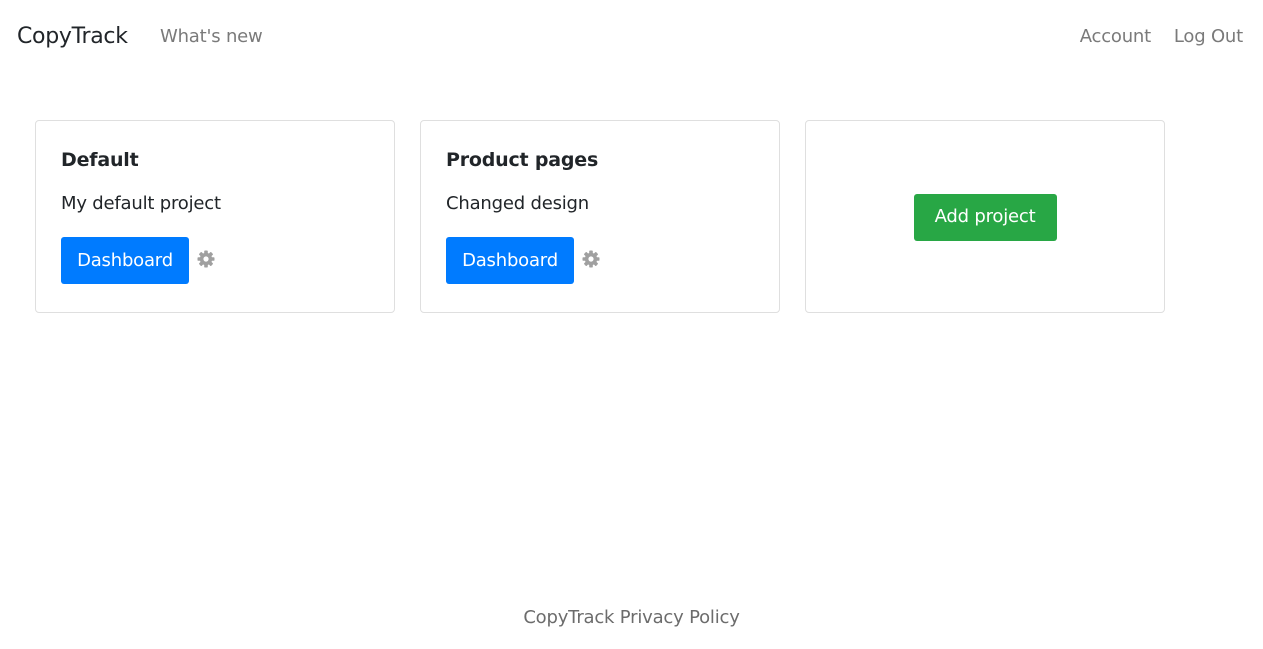 This screenshot has width=1263, height=649. I want to click on logout-link: Log Out, so click(1208, 37).